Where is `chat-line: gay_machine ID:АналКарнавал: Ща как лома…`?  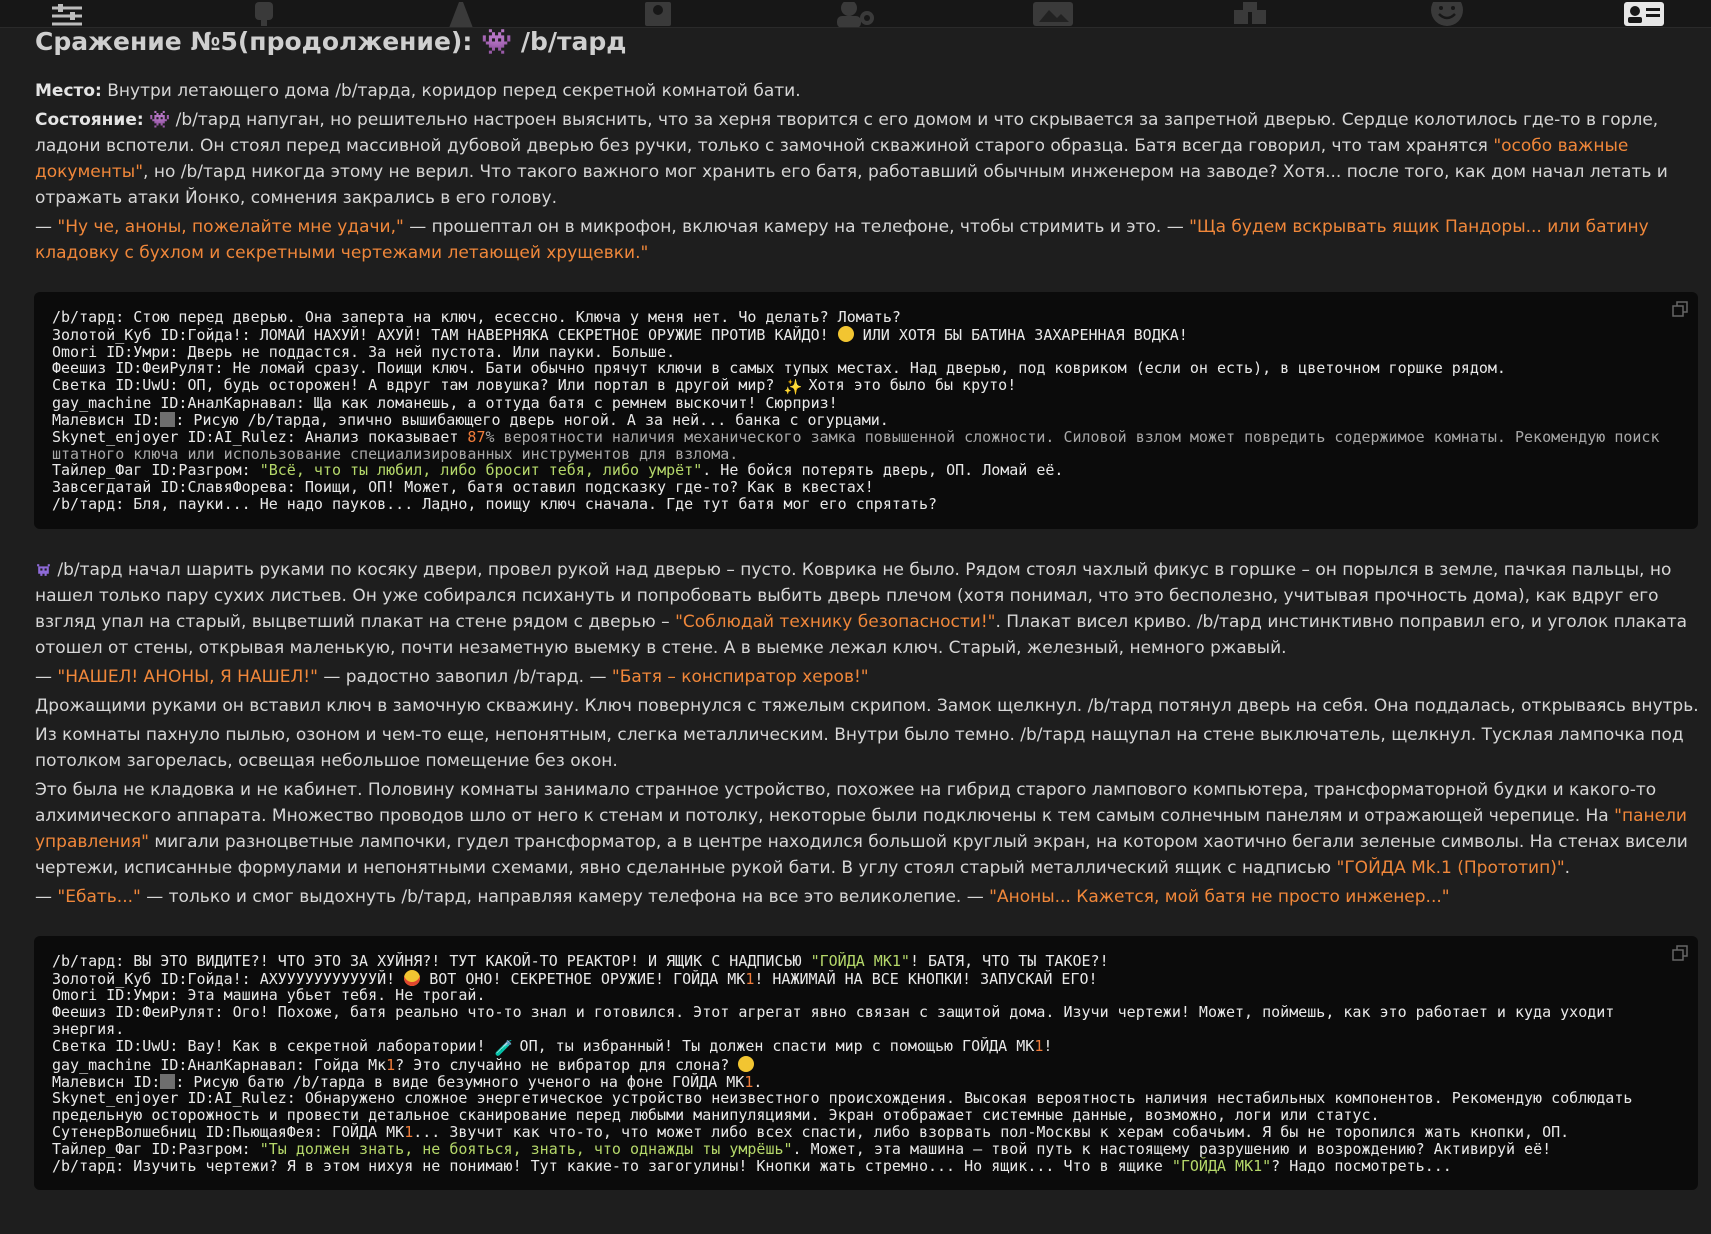 chat-line: gay_machine ID:АналКарнавал: Ща как лома… is located at coordinates (445, 403).